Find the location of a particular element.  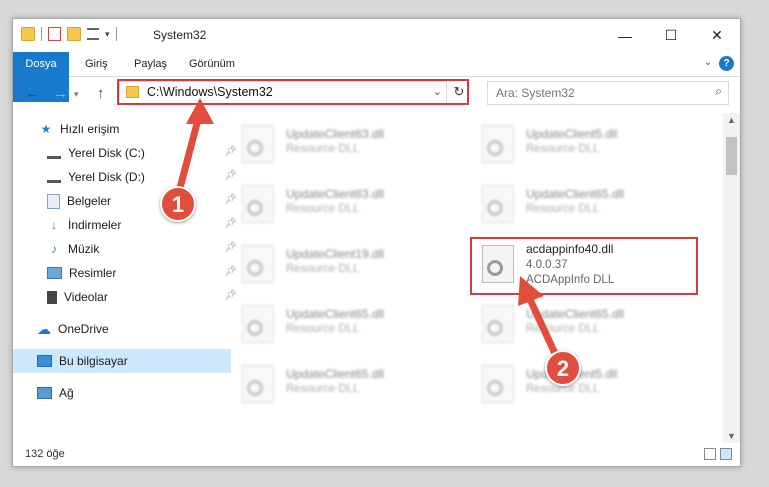

list-item: UpdateClient19.dll Resource DLL is located at coordinates (323, 262).